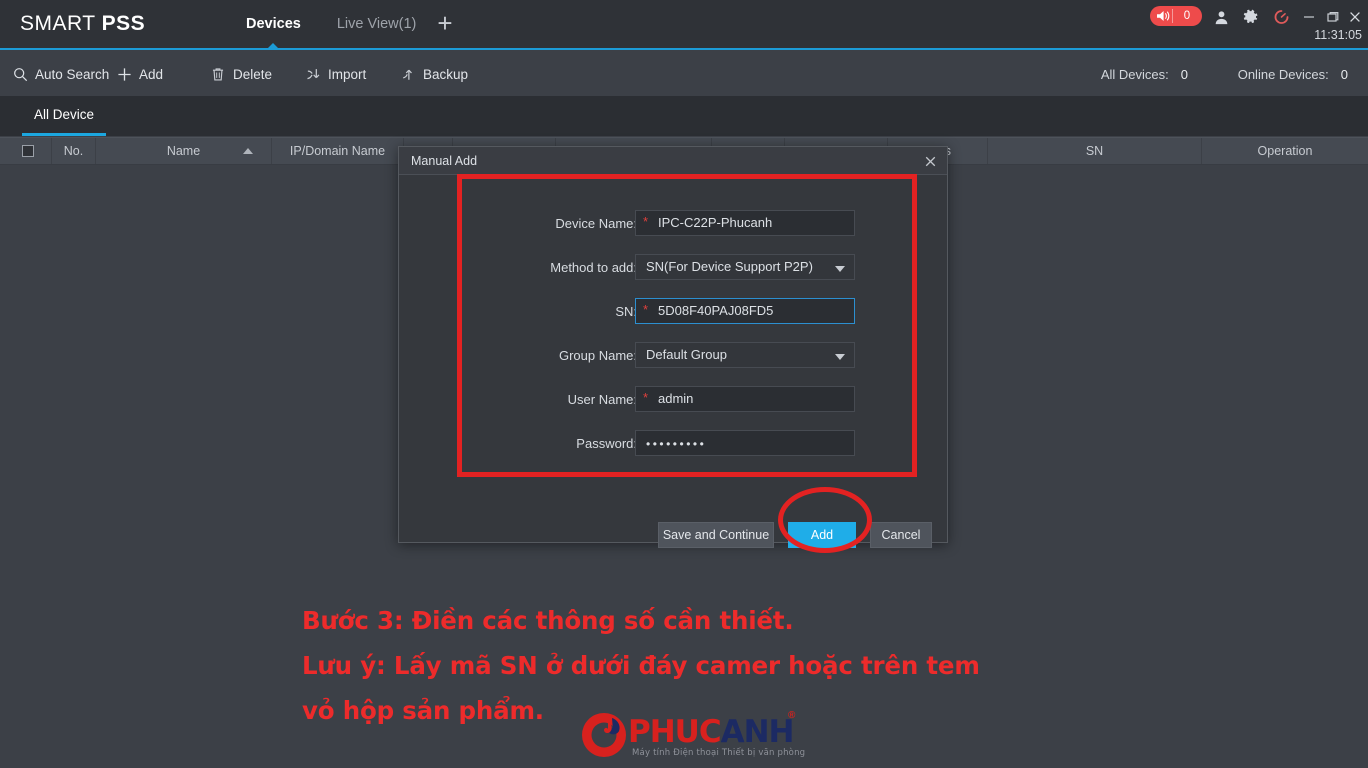  I want to click on auto-search-label: Auto Search, so click(72, 74).